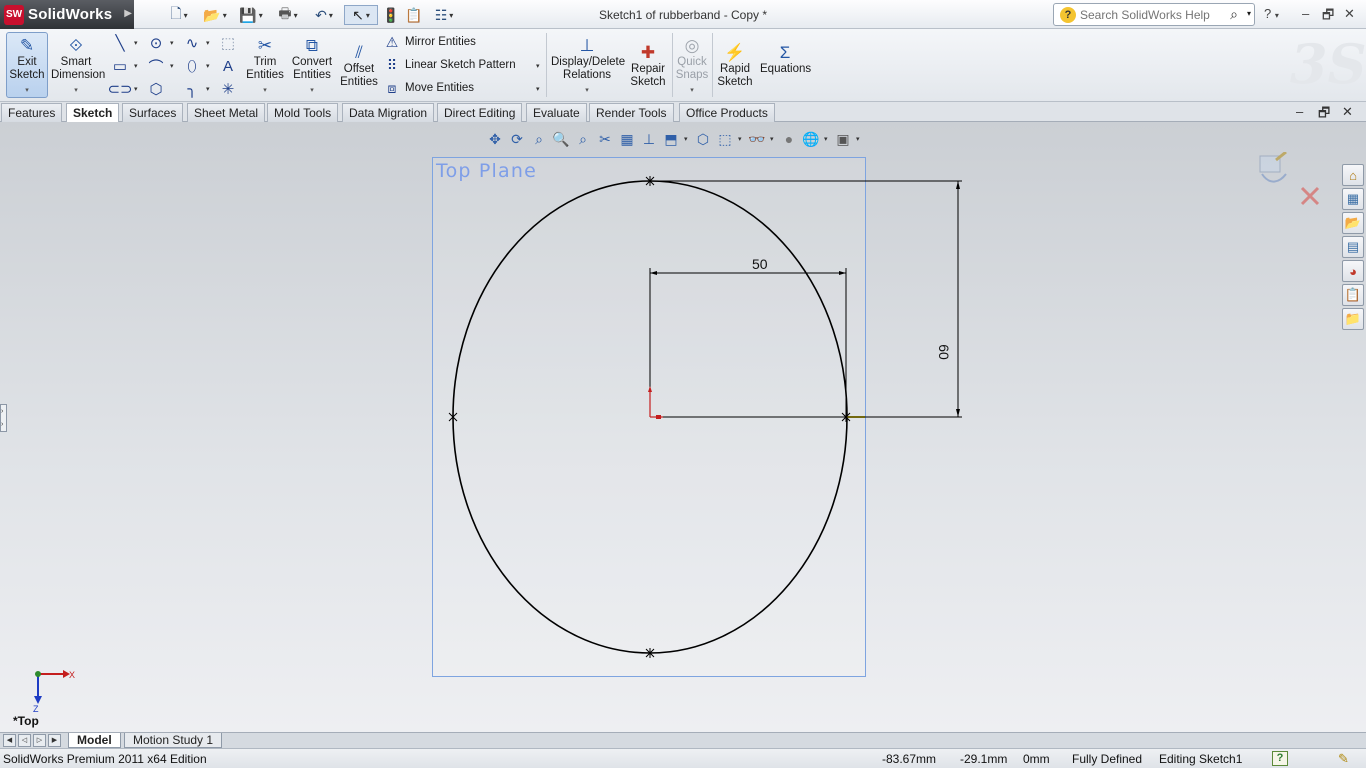 Image resolution: width=1366 pixels, height=768 pixels. What do you see at coordinates (358, 14) in the screenshot?
I see `select-arrow-icon: ↖` at bounding box center [358, 14].